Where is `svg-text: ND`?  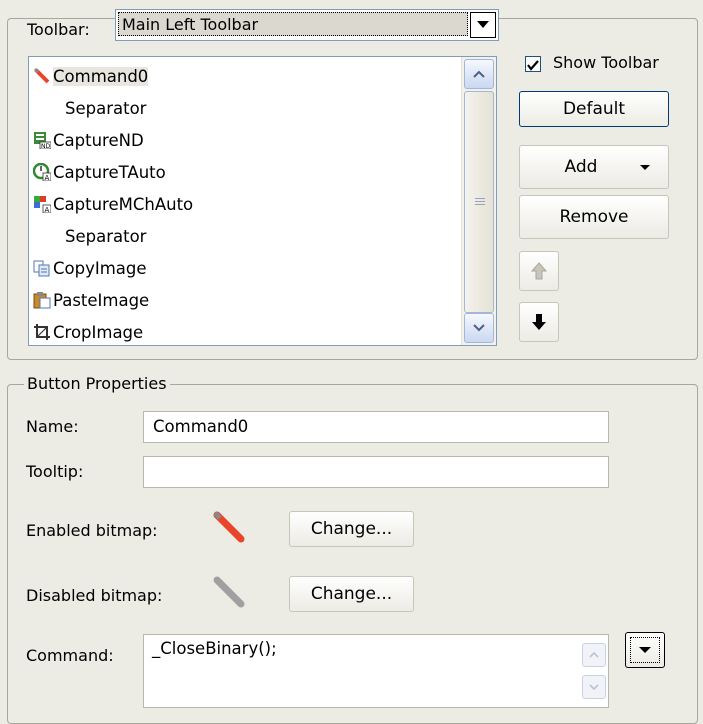
svg-text: ND is located at coordinates (45, 146).